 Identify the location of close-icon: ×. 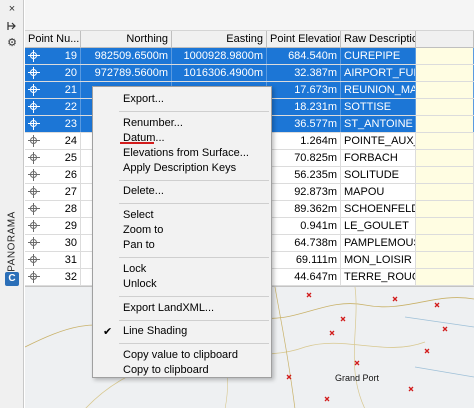
(12, 9).